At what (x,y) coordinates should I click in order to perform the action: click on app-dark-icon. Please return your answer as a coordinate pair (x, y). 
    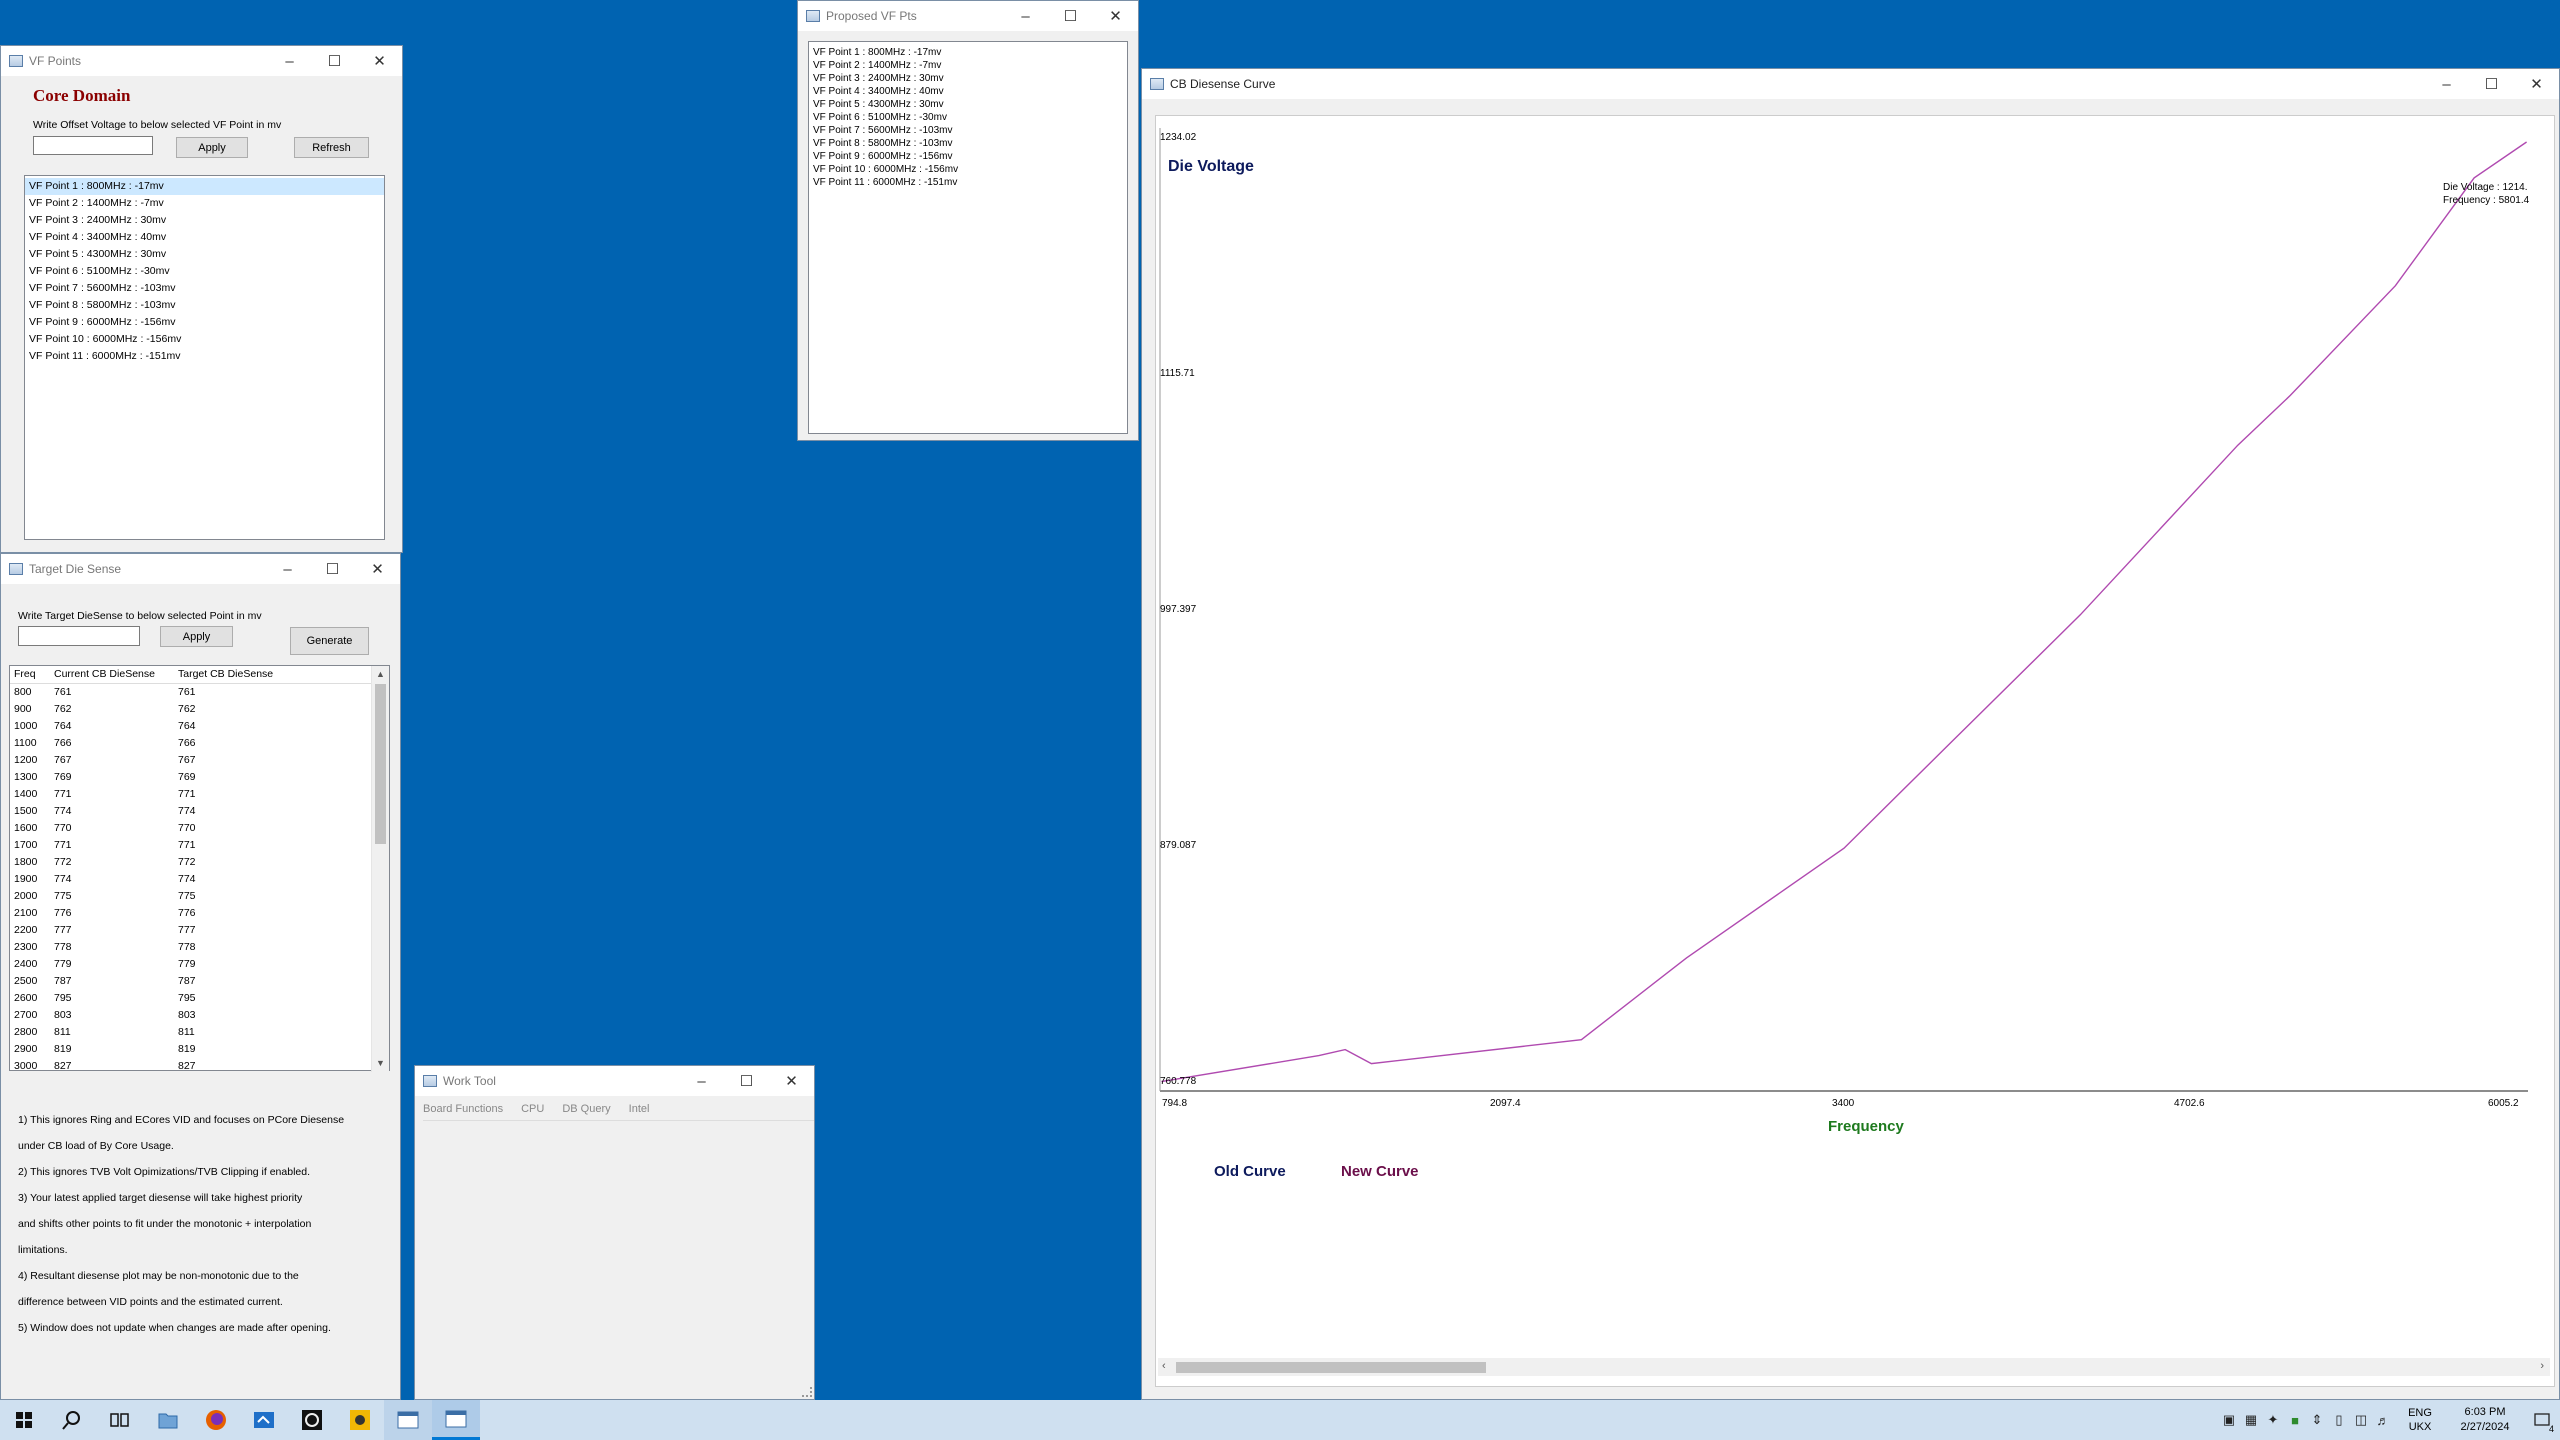
    Looking at the image, I should click on (312, 1420).